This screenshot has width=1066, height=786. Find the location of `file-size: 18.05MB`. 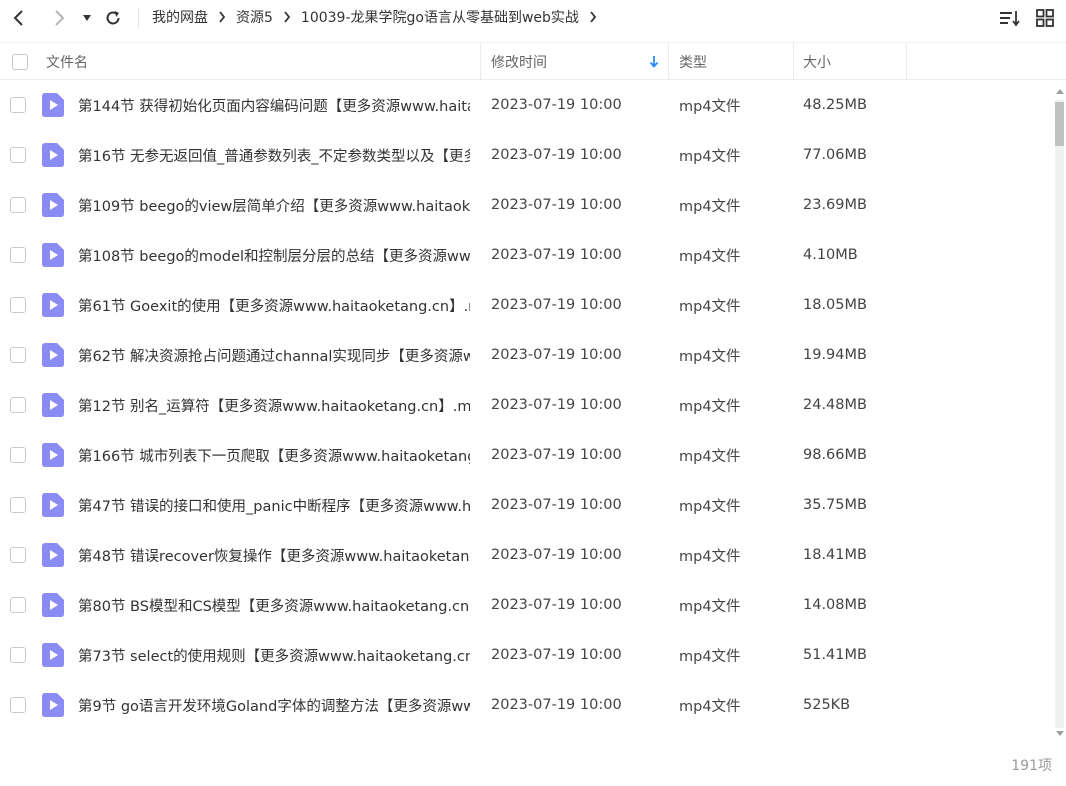

file-size: 18.05MB is located at coordinates (835, 305).